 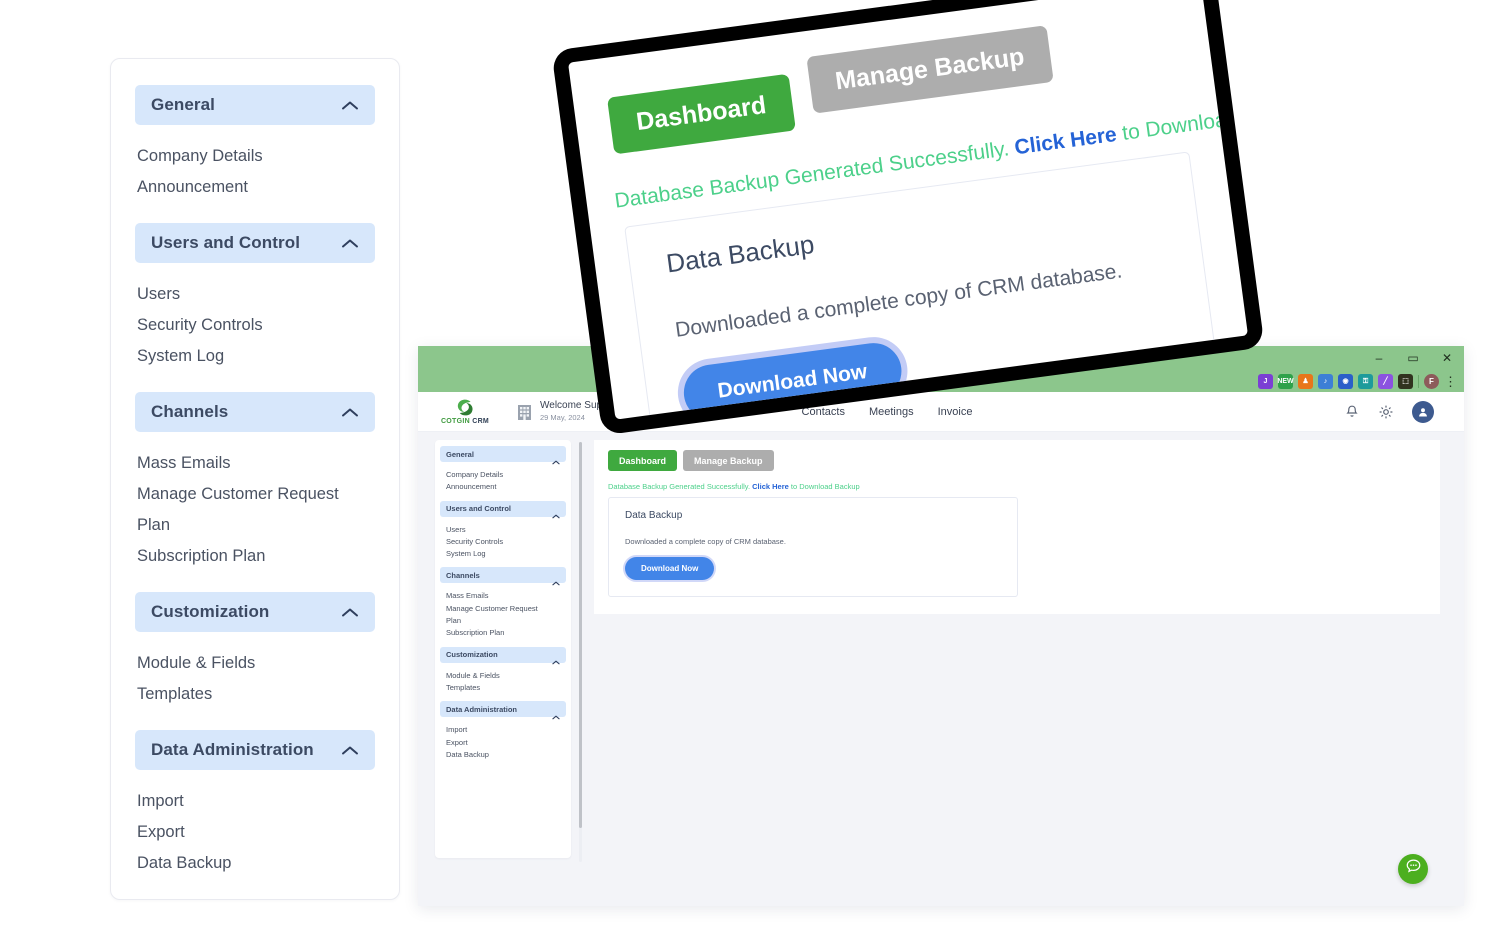 I want to click on nav-item-invoice: Invoice, so click(x=955, y=412).